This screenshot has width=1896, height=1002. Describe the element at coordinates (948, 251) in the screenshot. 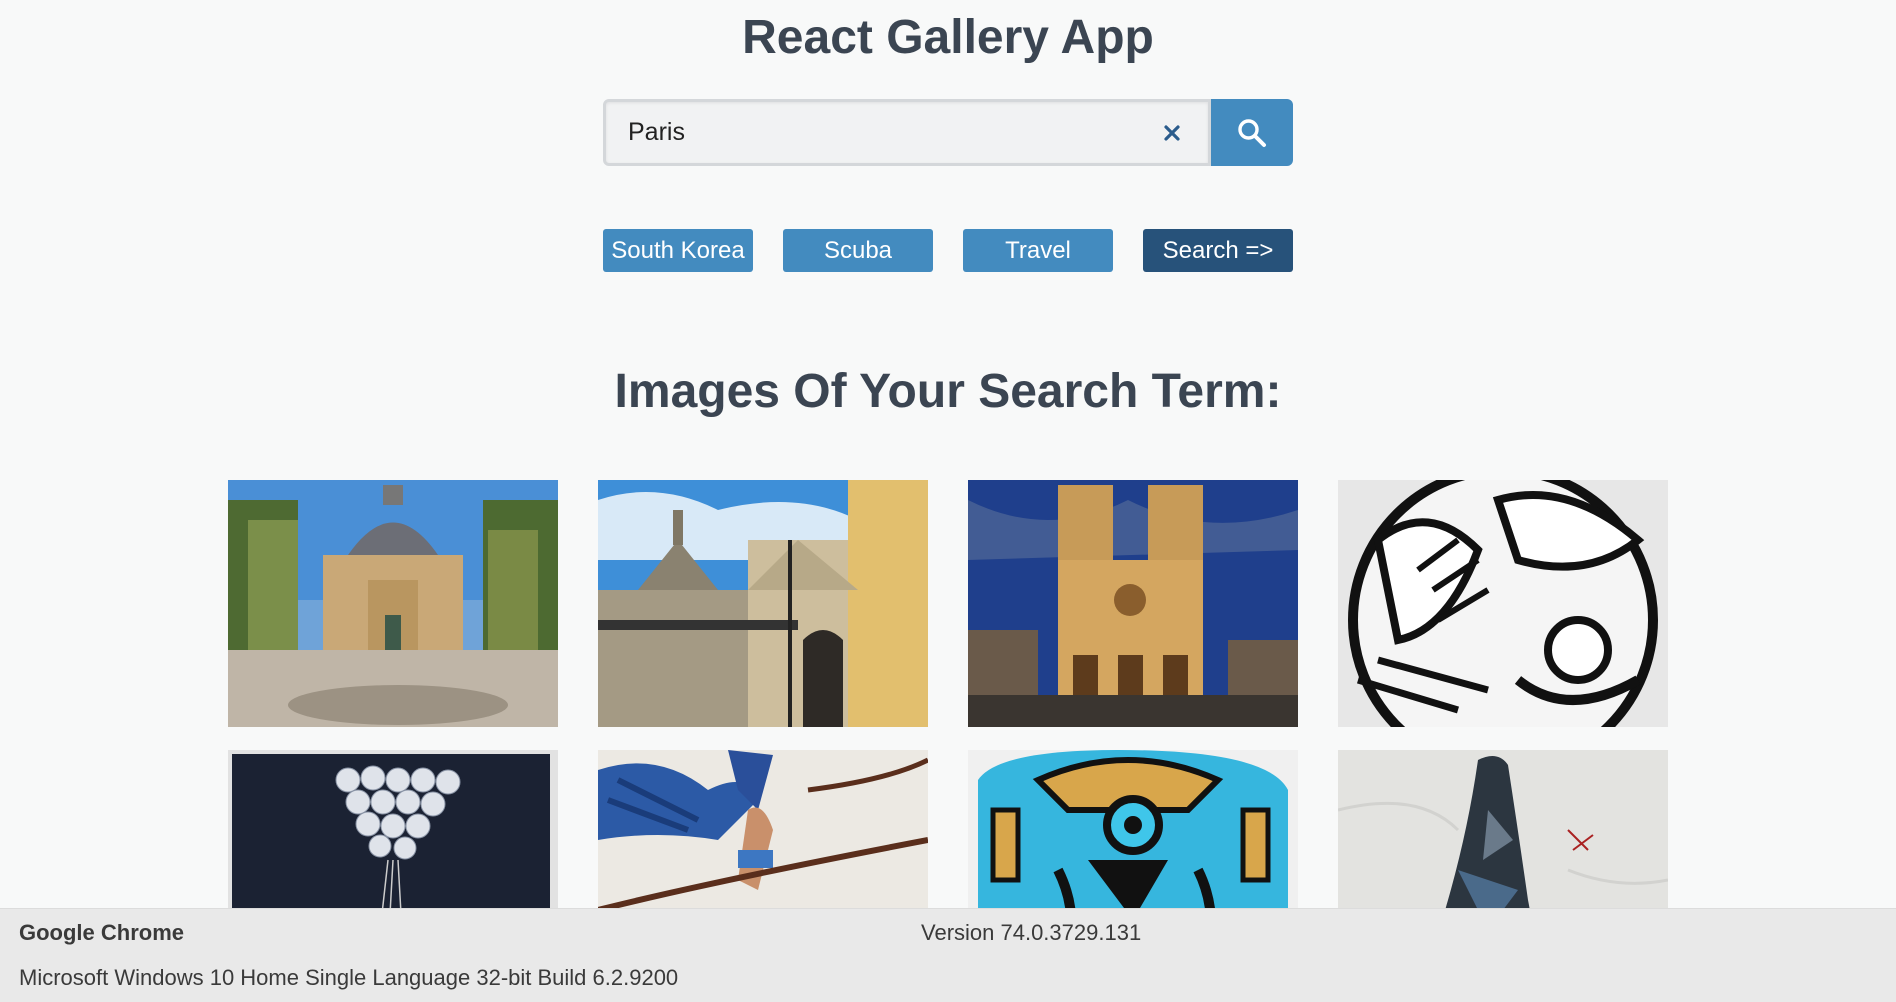

I see `topic-nav: South Korea Scuba Travel Search =>` at that location.